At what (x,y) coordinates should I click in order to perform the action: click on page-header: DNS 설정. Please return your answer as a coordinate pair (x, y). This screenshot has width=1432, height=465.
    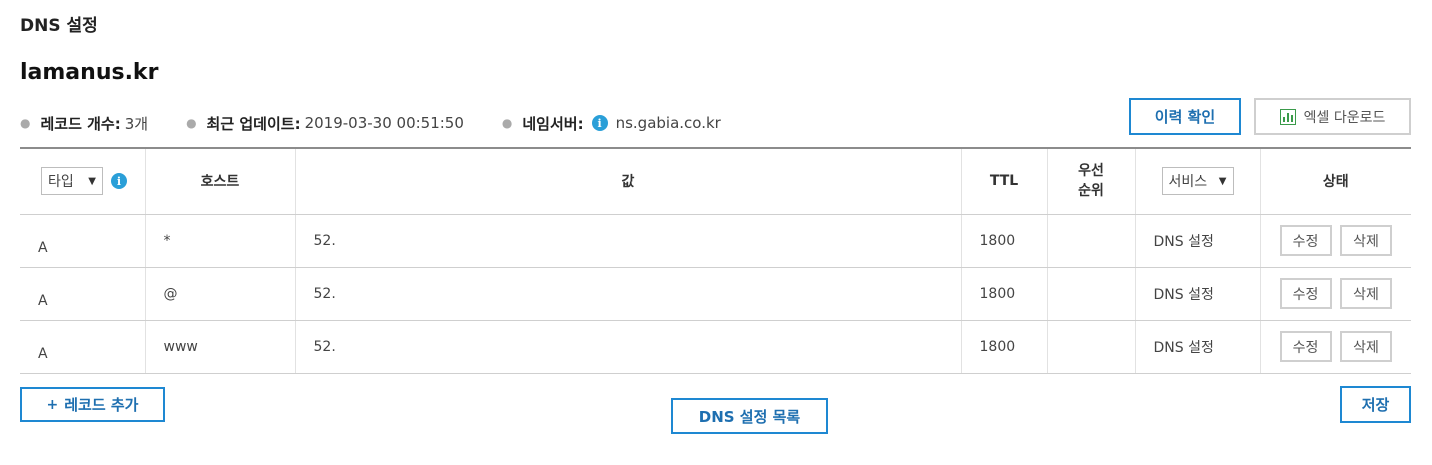
    Looking at the image, I should click on (59, 26).